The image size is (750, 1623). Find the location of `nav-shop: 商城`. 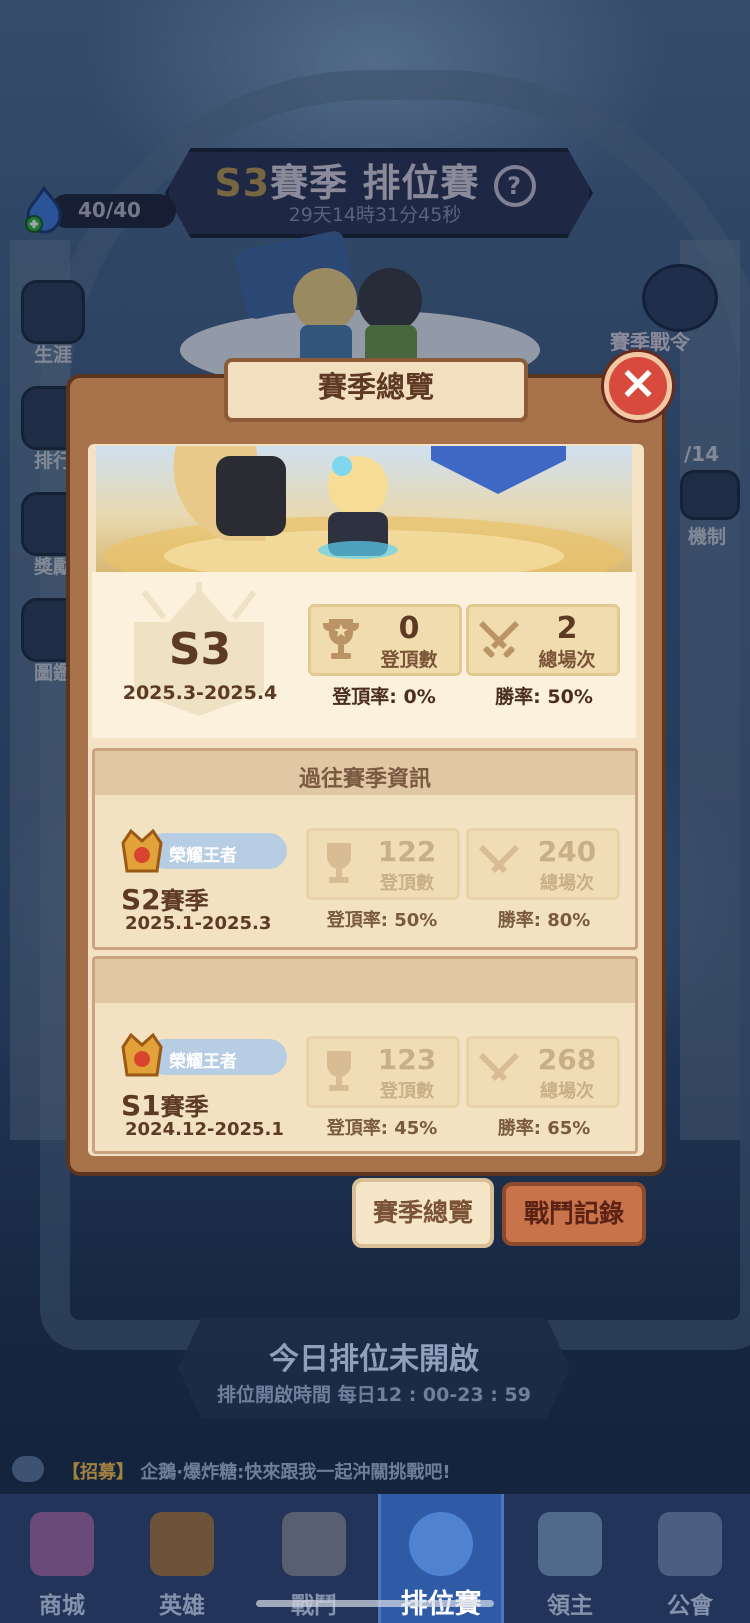

nav-shop: 商城 is located at coordinates (62, 1558).